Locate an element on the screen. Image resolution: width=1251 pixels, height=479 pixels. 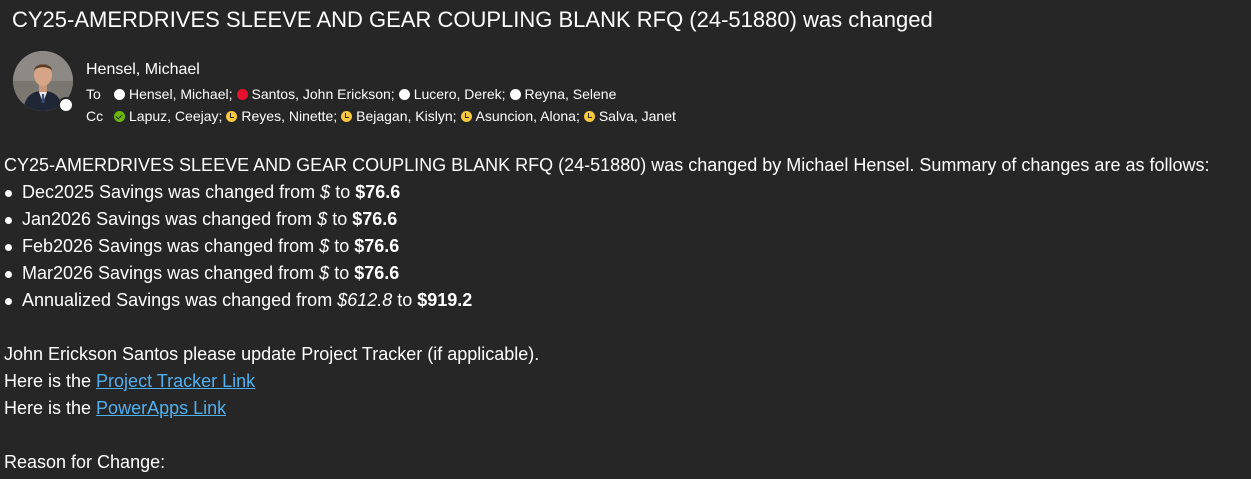
recipient: Salva, Janet is located at coordinates (629, 116).